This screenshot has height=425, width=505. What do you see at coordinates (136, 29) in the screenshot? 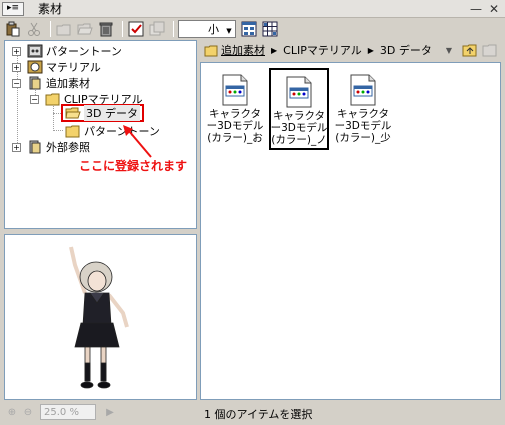
I see `properties-icon` at bounding box center [136, 29].